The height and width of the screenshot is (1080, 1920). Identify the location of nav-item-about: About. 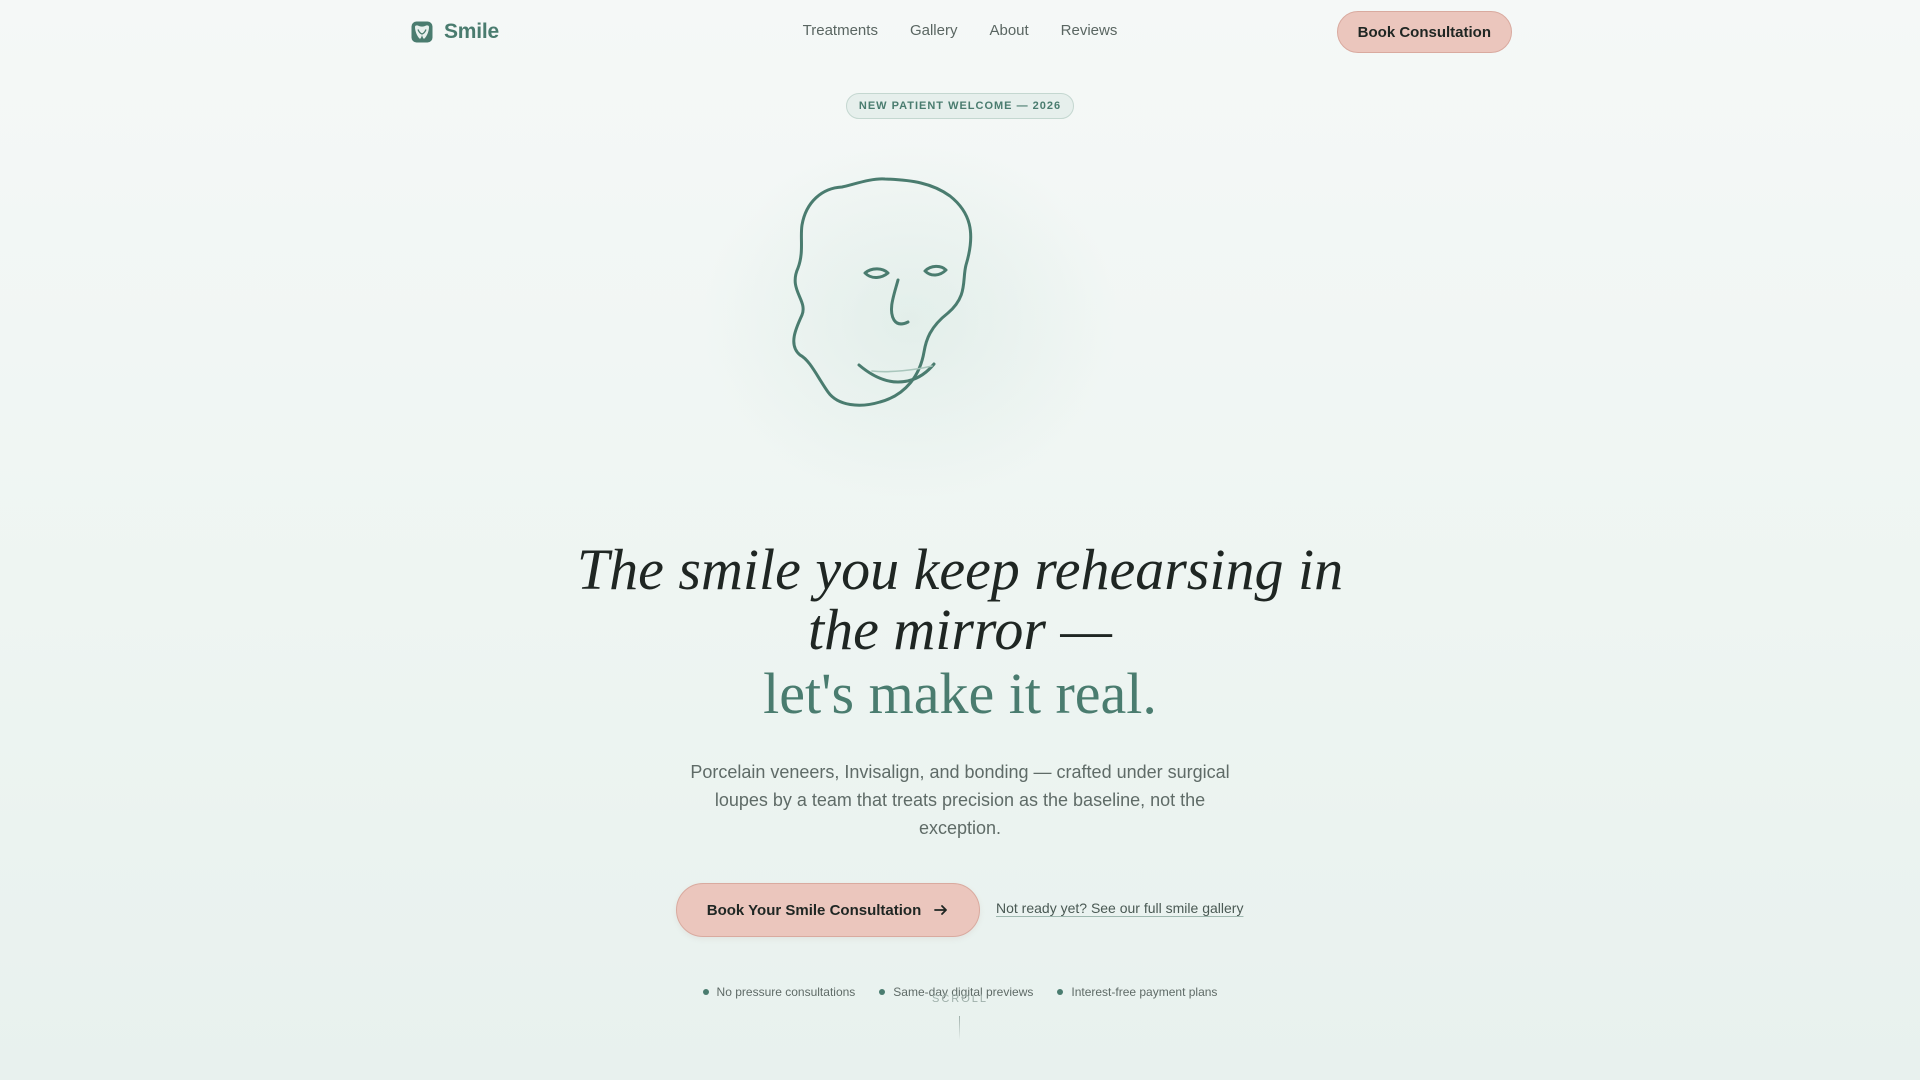
(1008, 31).